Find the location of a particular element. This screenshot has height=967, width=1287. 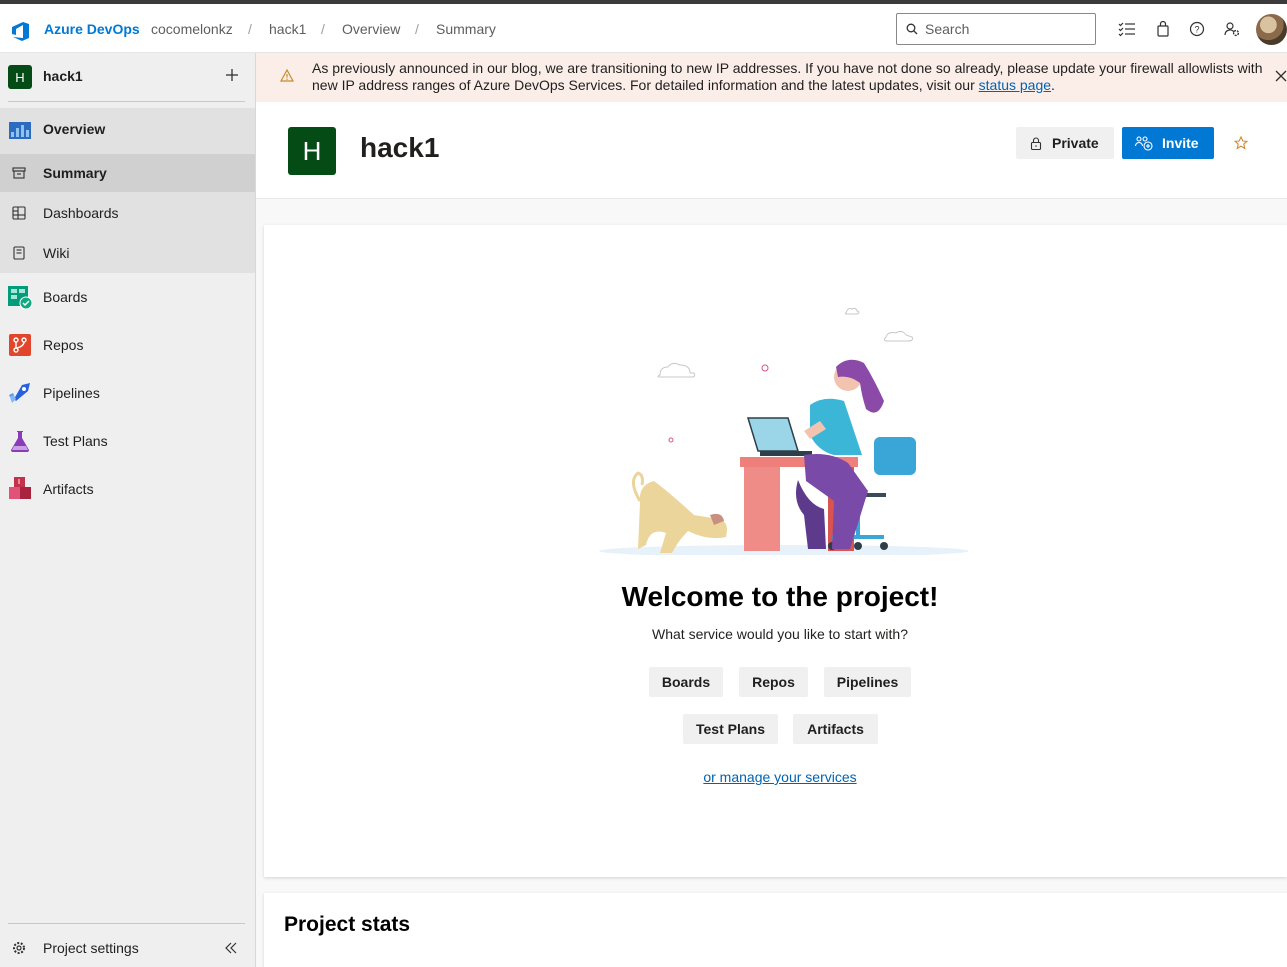

warning-icon is located at coordinates (287, 75).